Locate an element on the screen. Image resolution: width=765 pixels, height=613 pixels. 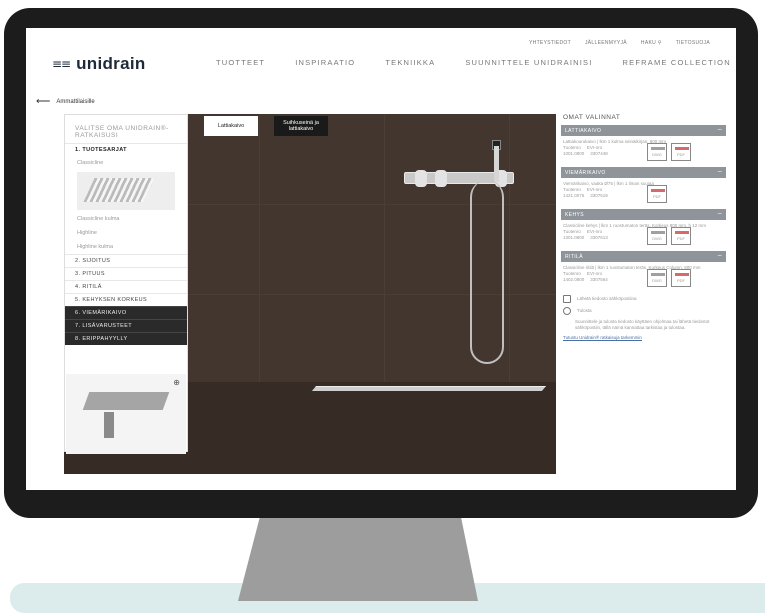
logo-text: unidrain is located at coordinates (111, 63).